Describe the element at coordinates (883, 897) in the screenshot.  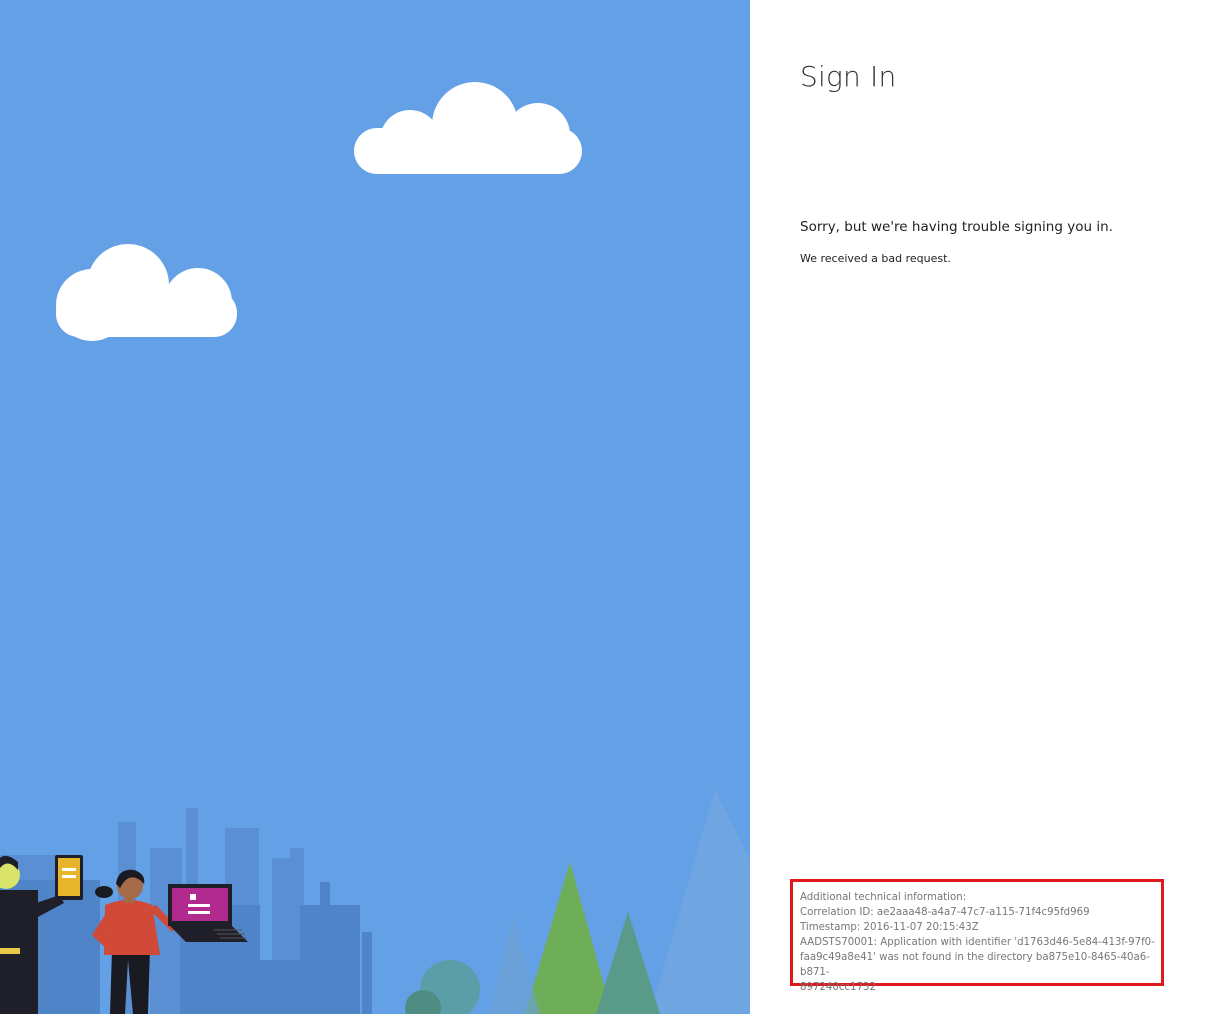
I see `technical-info-header: Additional technical information:` at that location.